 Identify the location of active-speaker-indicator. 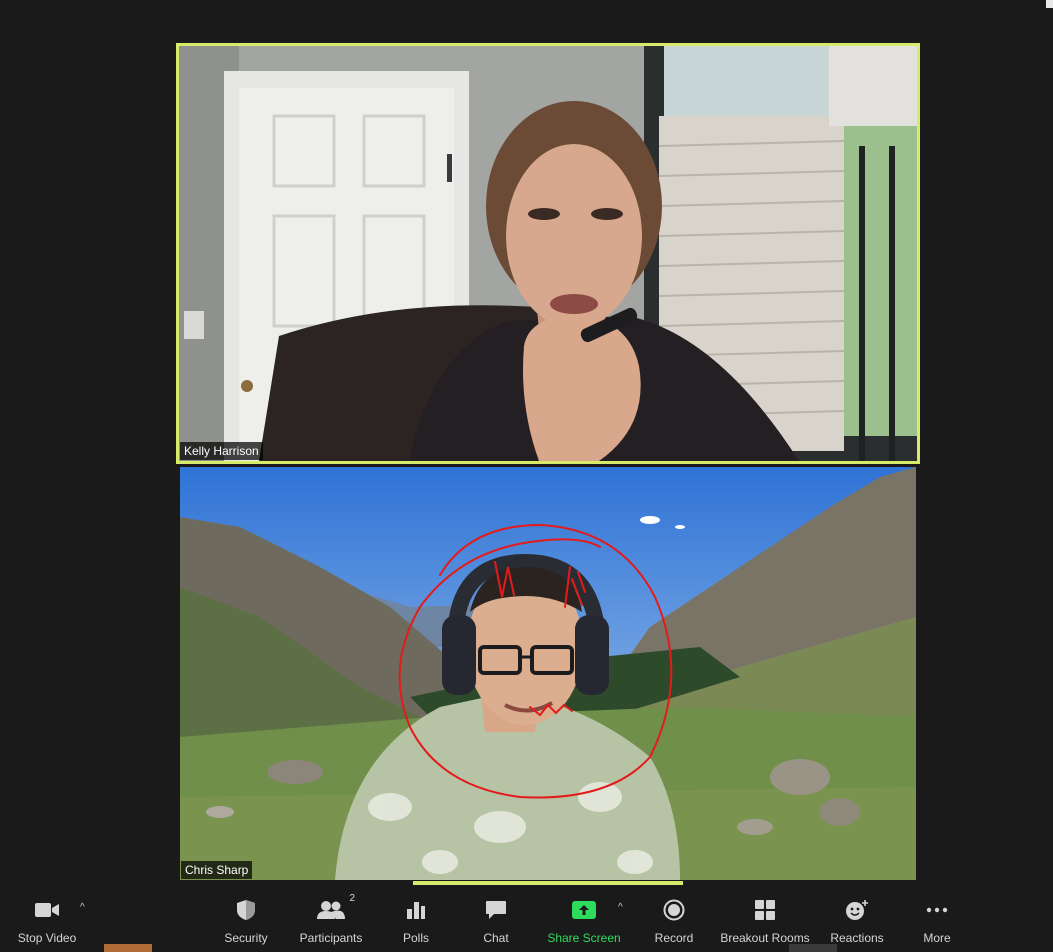
(548, 883).